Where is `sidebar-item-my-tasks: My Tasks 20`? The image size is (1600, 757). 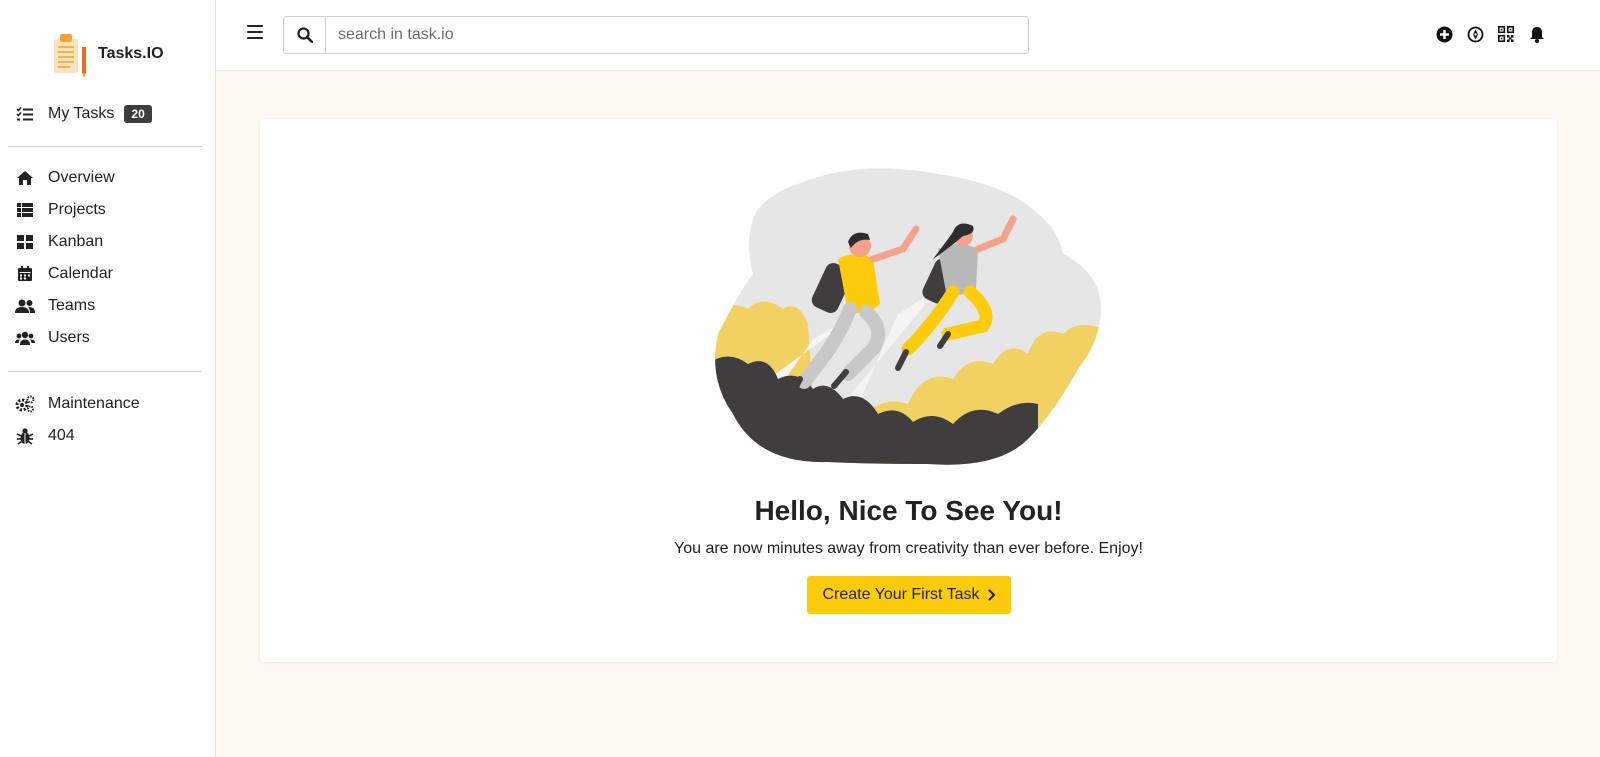 sidebar-item-my-tasks: My Tasks 20 is located at coordinates (83, 114).